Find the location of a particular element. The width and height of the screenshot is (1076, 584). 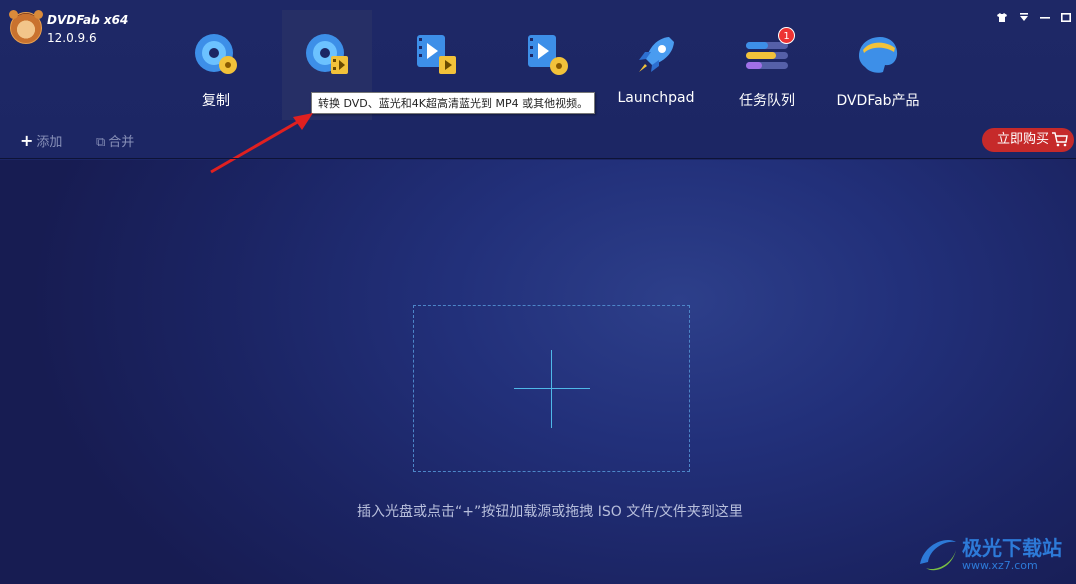

tab-label: Launchpad is located at coordinates (656, 98).